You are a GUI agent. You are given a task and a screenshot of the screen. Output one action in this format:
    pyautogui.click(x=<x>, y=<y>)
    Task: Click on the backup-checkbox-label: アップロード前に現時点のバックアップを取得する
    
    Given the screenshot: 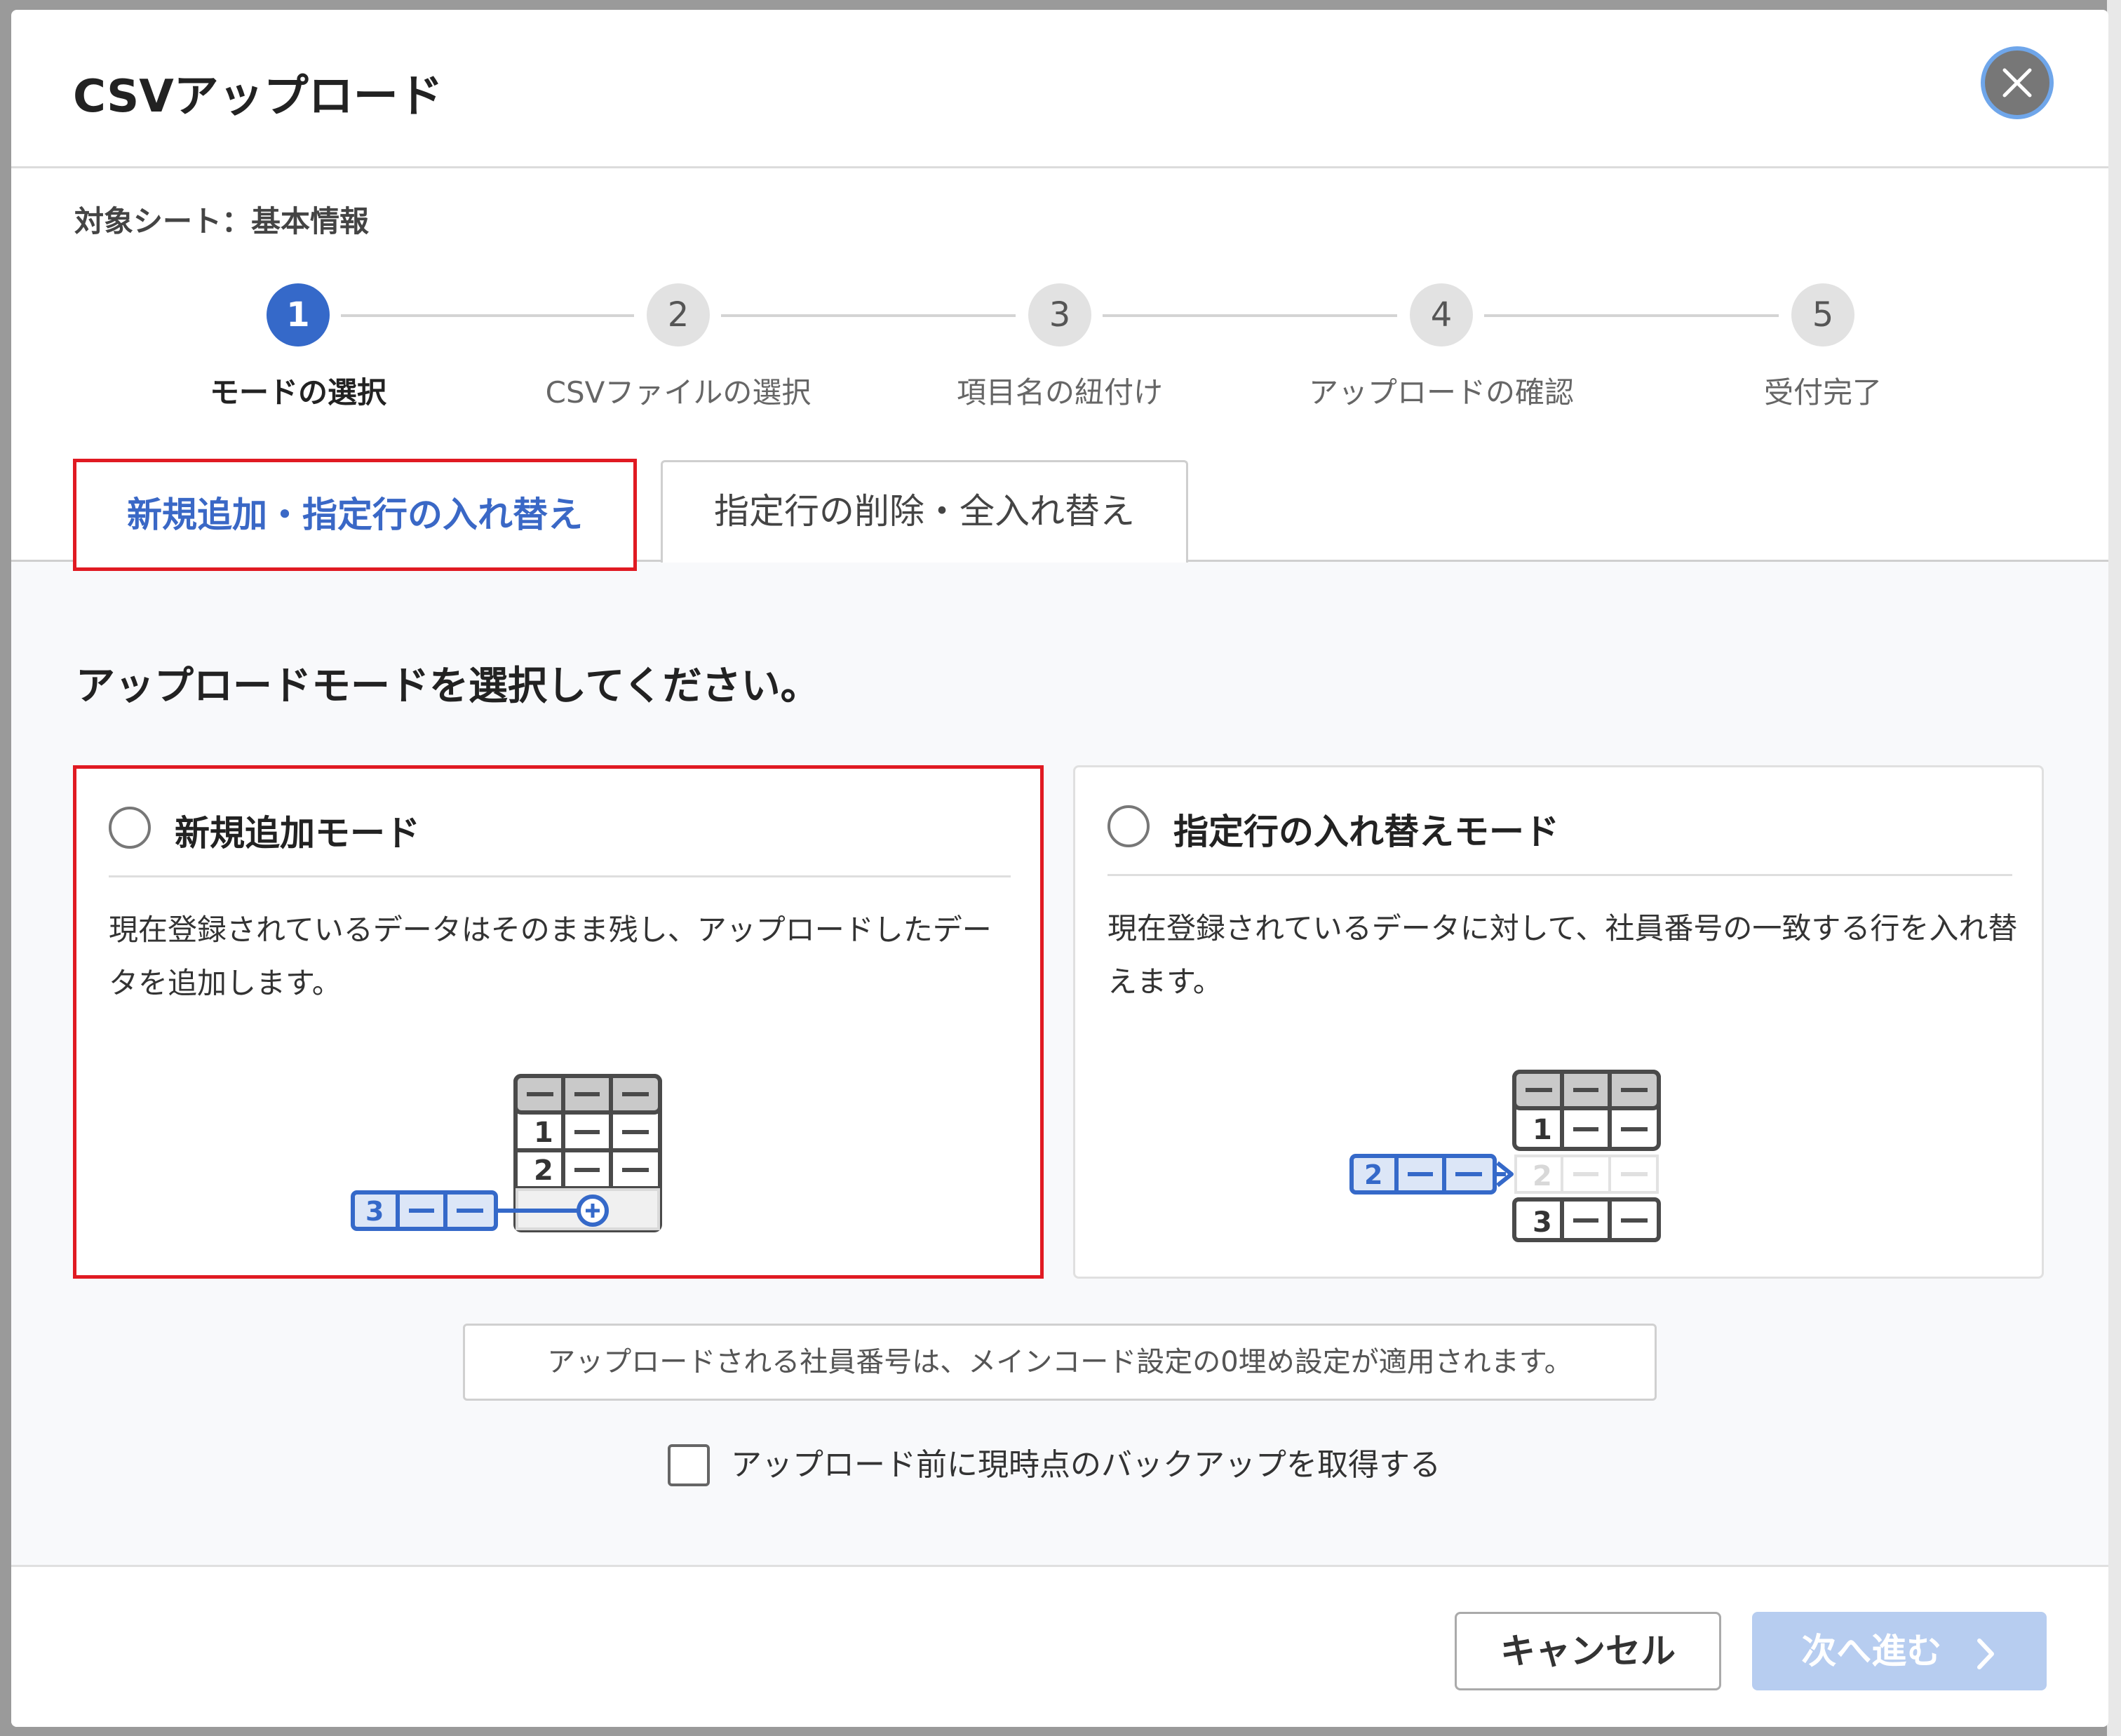 What is the action you would take?
    pyautogui.click(x=1086, y=1465)
    